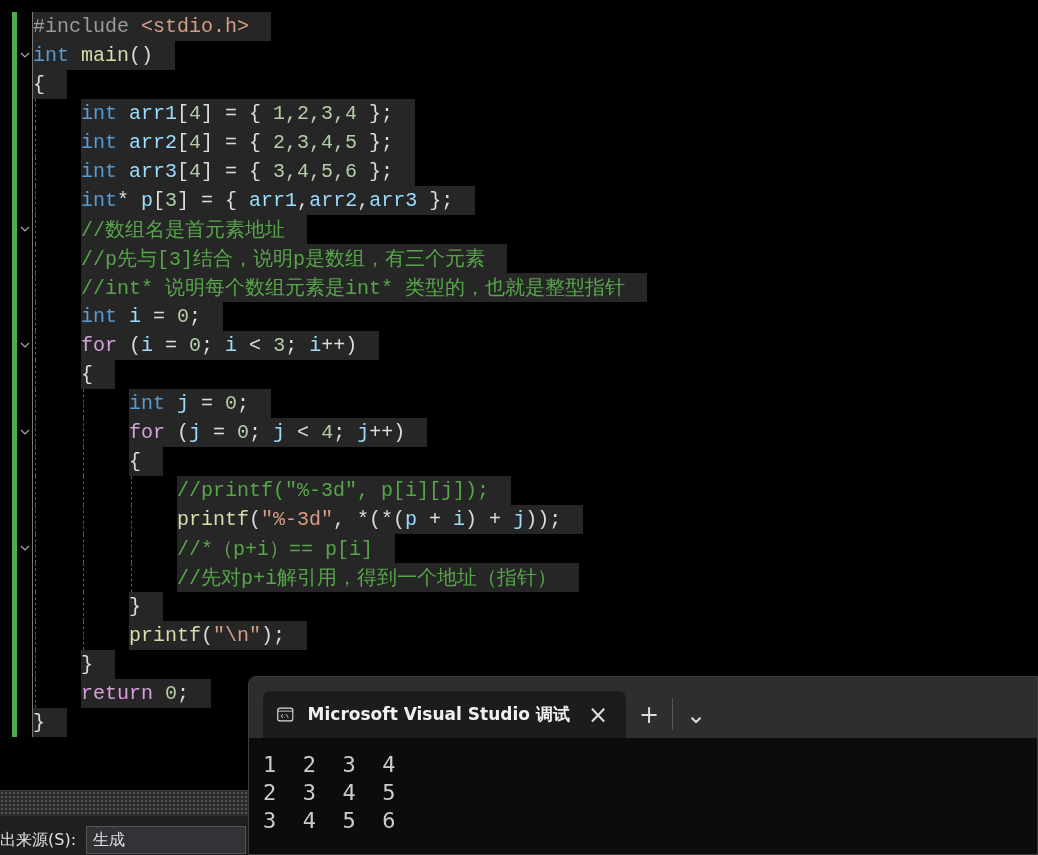 This screenshot has height=855, width=1038. What do you see at coordinates (438, 714) in the screenshot?
I see `tab-title: Microsoft Visual Studio 调试` at bounding box center [438, 714].